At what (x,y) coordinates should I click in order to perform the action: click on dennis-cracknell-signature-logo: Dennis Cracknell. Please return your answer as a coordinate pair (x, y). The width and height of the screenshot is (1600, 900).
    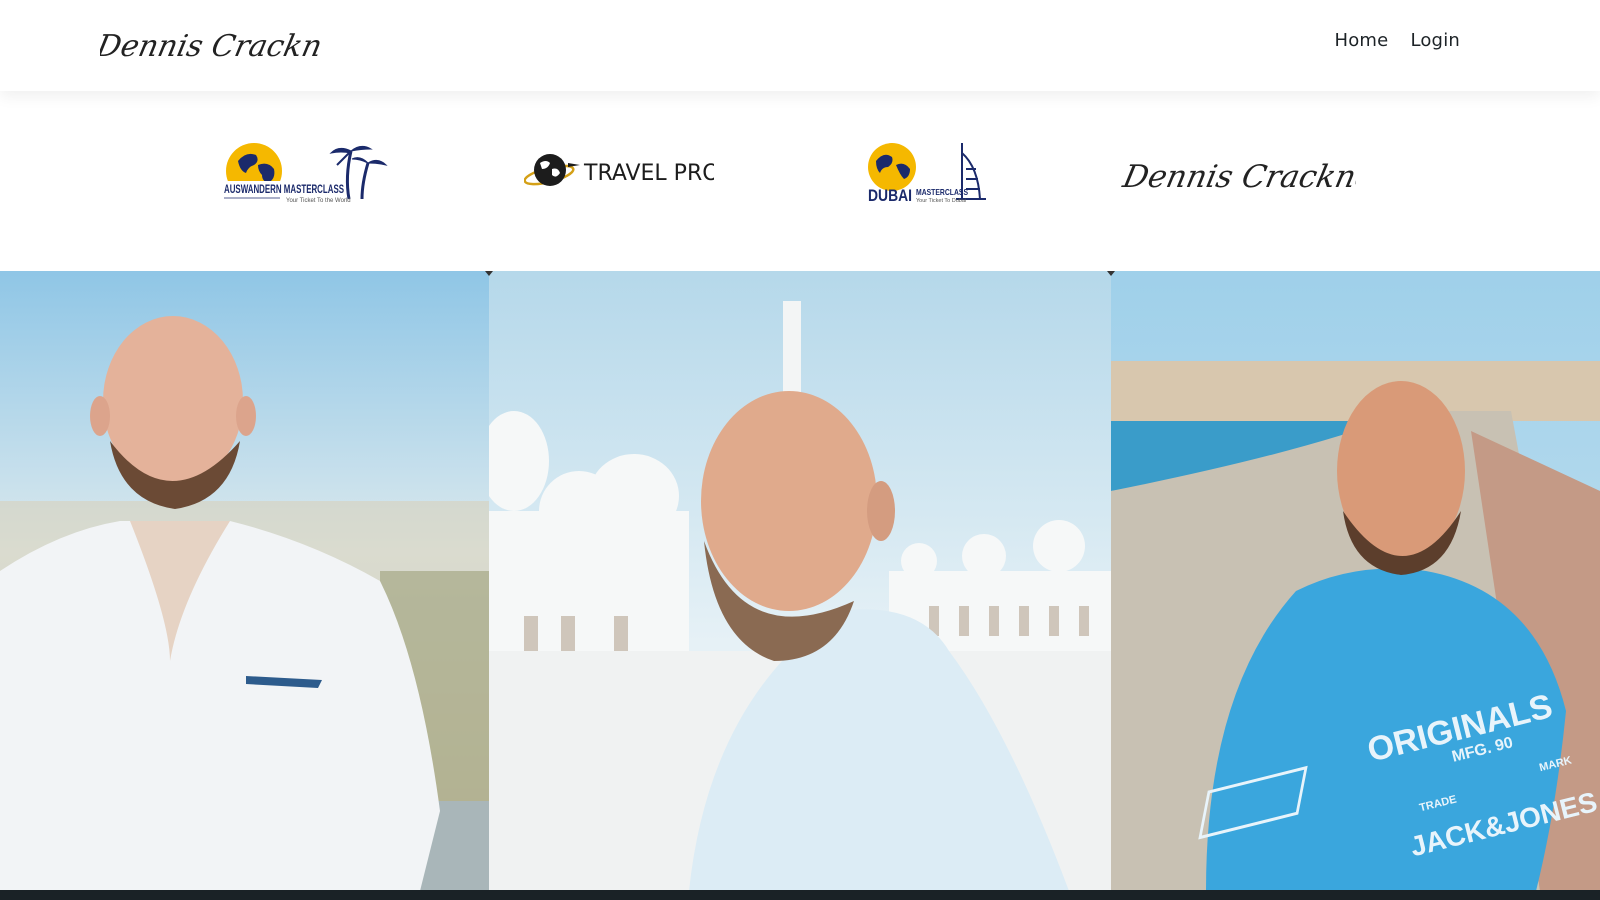
    Looking at the image, I should click on (1237, 177).